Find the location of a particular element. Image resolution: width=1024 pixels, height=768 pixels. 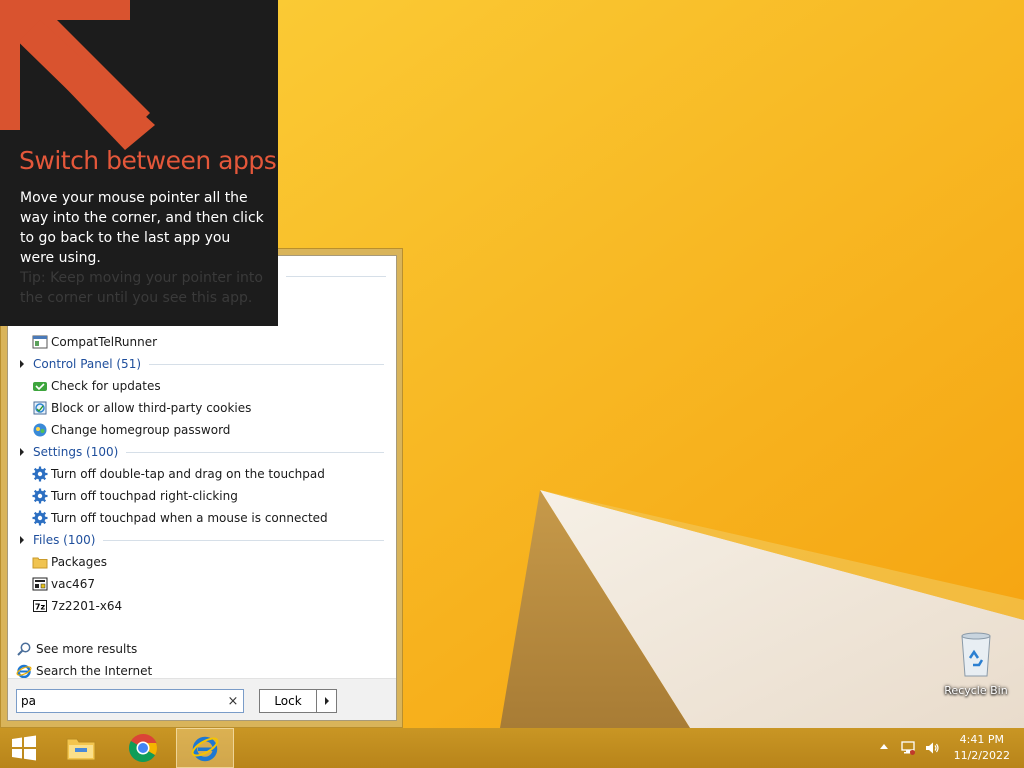

group-header-files: Files (100) is located at coordinates (202, 540).